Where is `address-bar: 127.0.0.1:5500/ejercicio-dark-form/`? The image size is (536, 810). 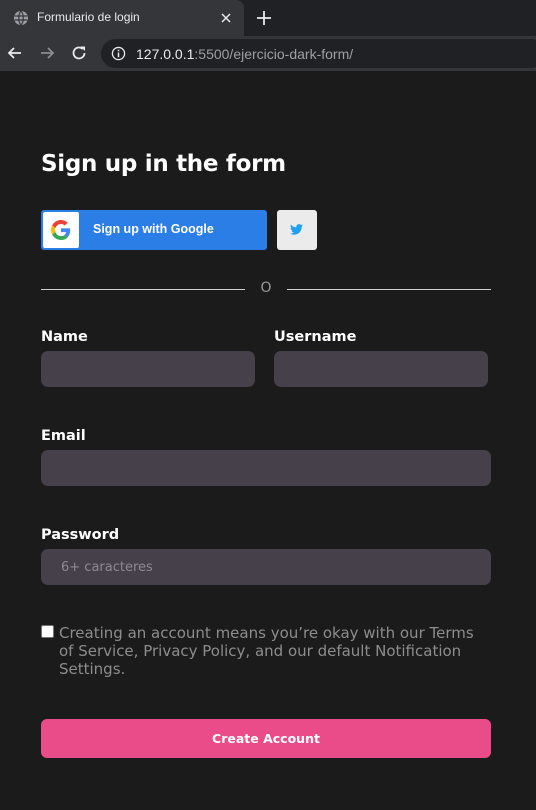
address-bar: 127.0.0.1:5500/ejercicio-dark-form/ is located at coordinates (318, 53).